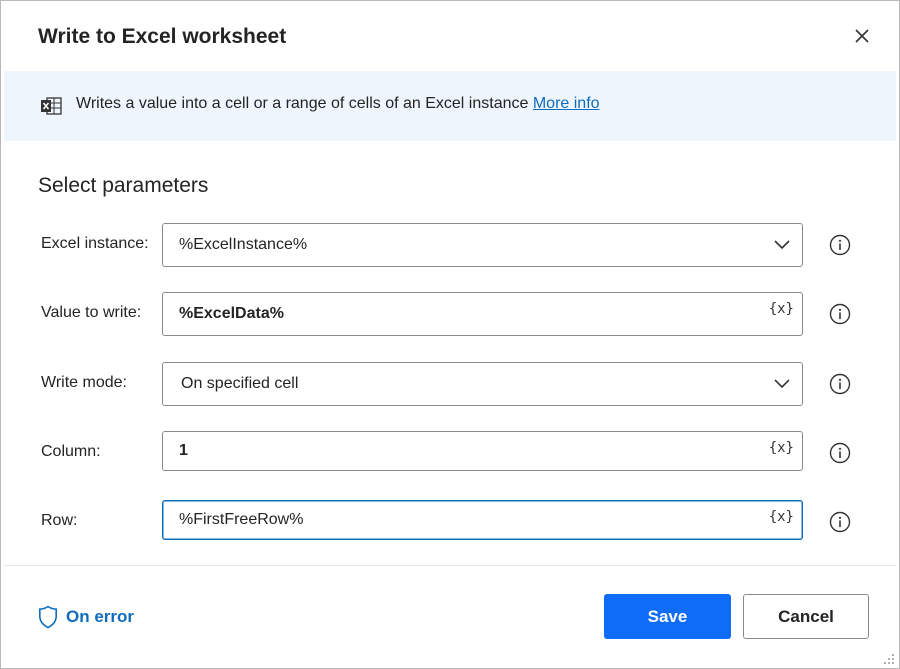  What do you see at coordinates (48, 617) in the screenshot?
I see `shield-icon` at bounding box center [48, 617].